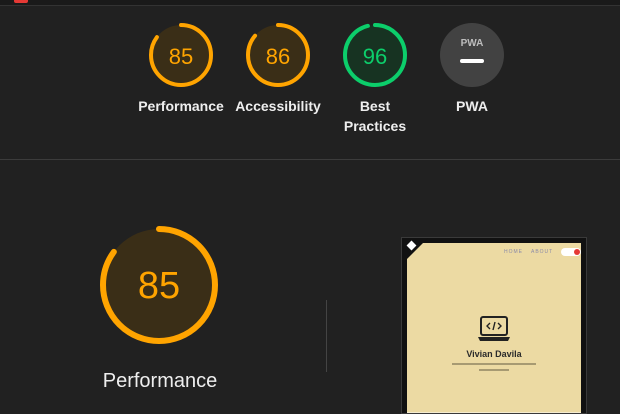  I want to click on gauge-best-practices-label: Best Practices, so click(375, 116).